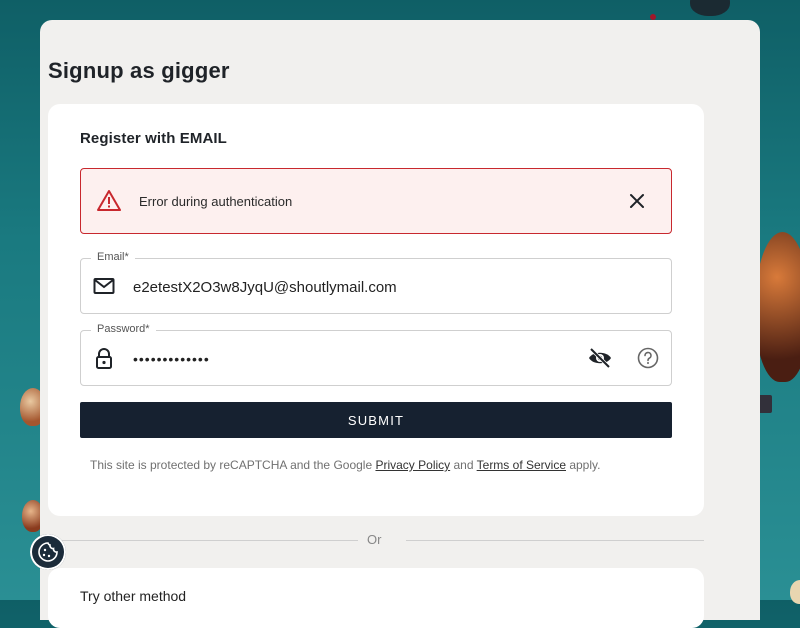 This screenshot has width=800, height=628. Describe the element at coordinates (104, 358) in the screenshot. I see `lock-icon` at that location.